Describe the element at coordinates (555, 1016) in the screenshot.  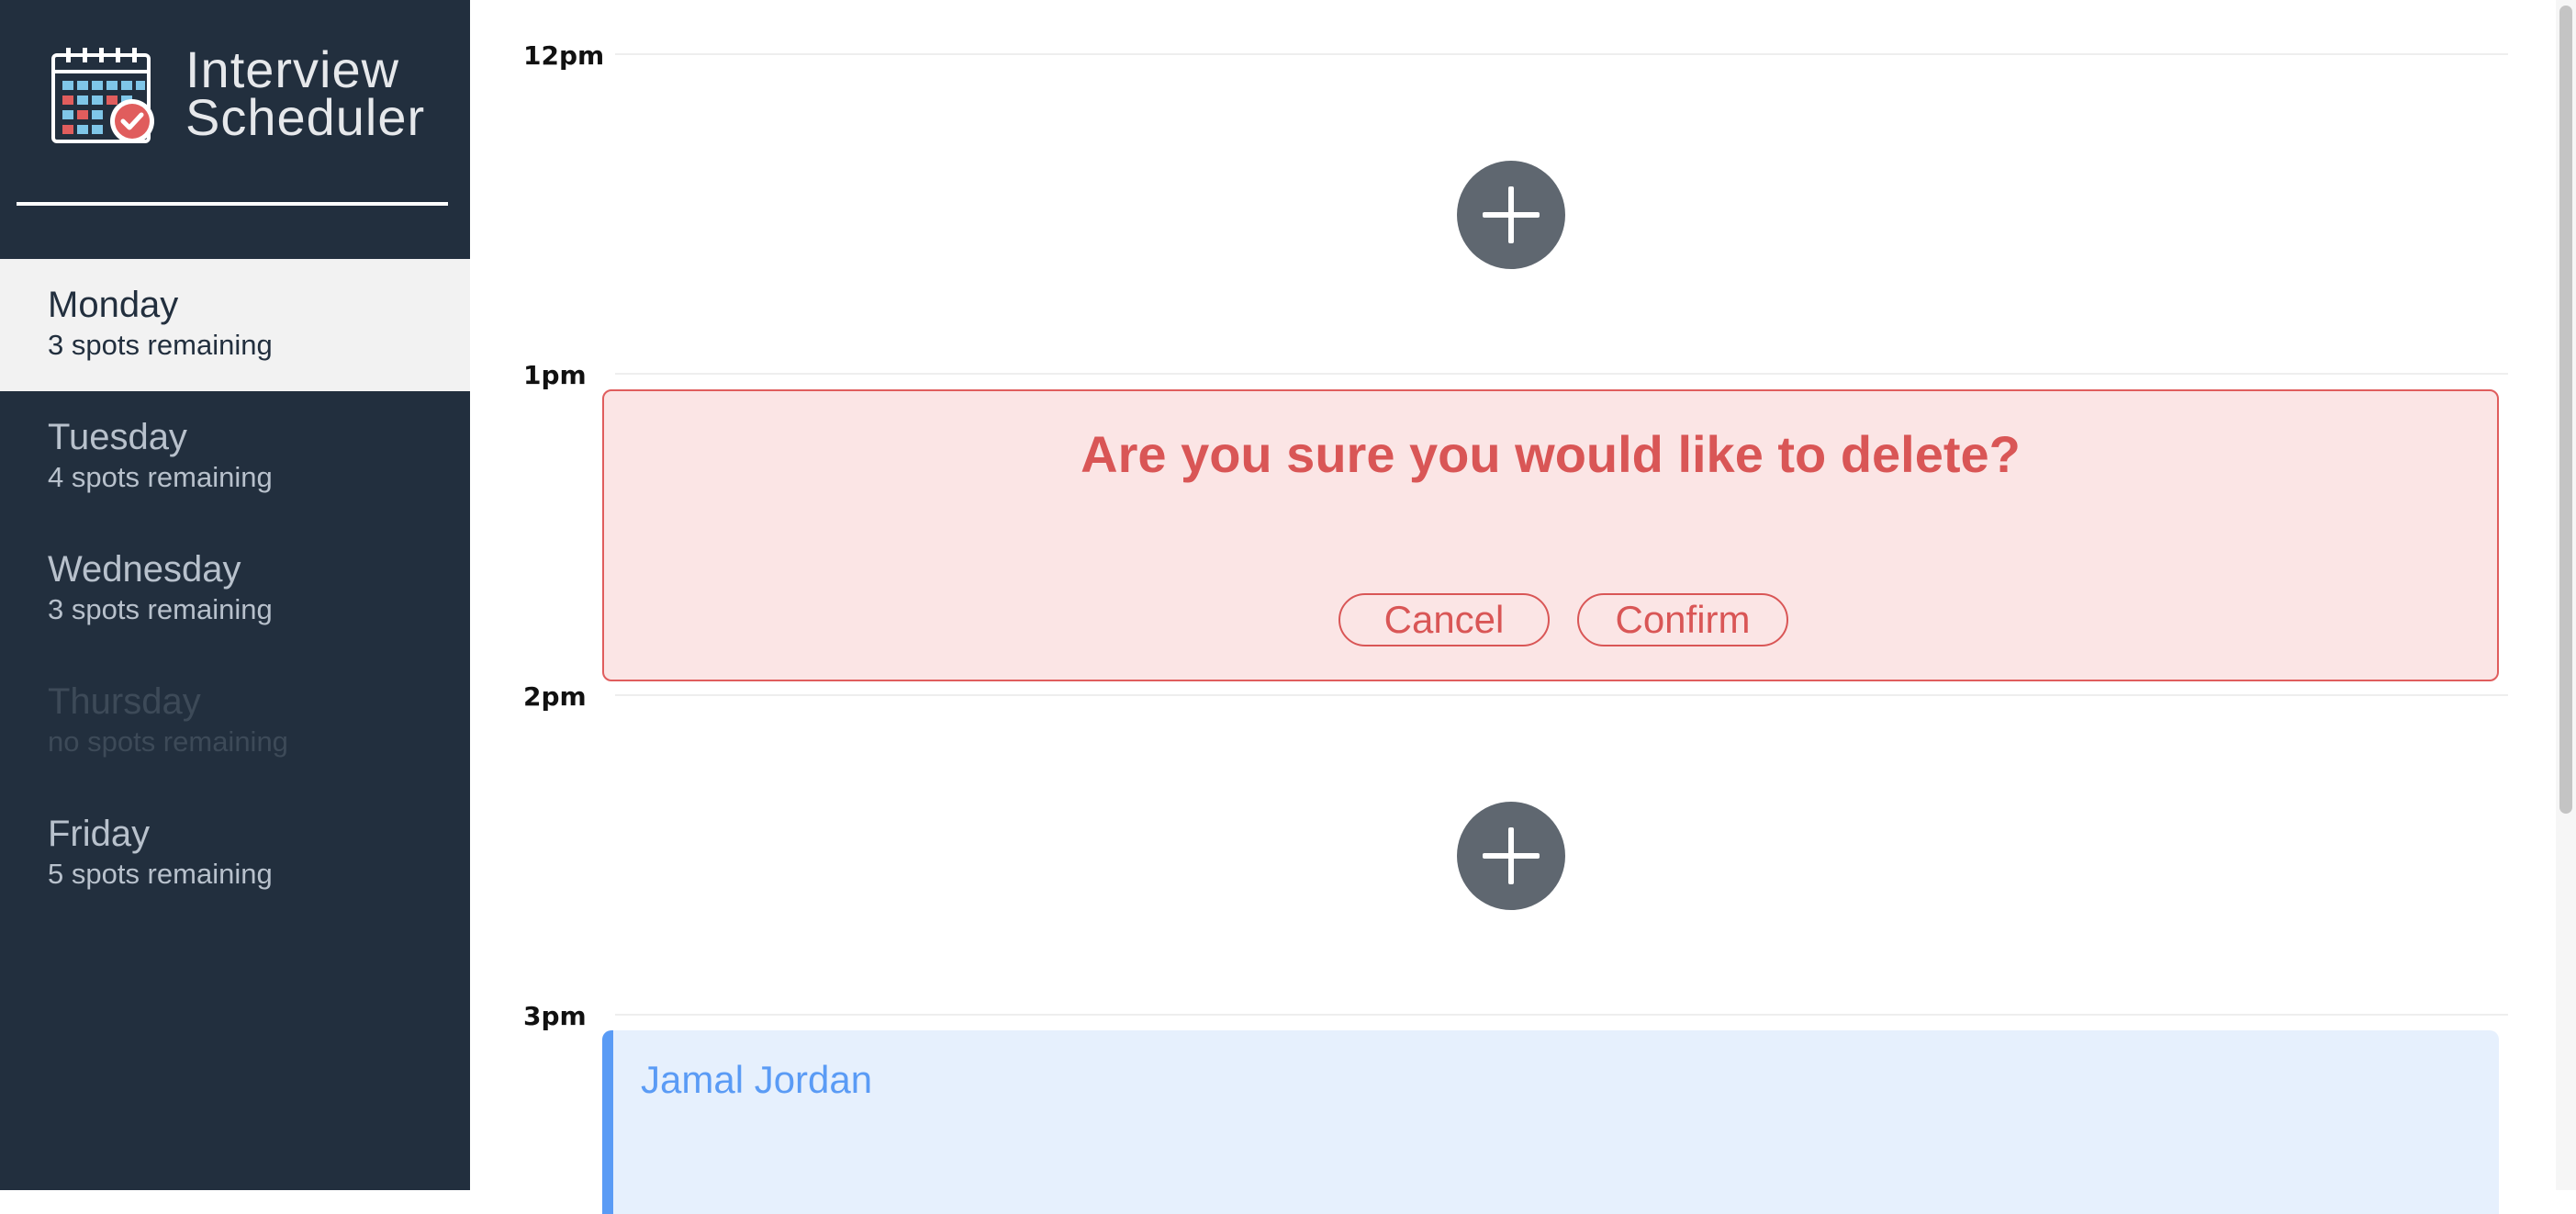
I see `slot-time-3pm: 3pm` at that location.